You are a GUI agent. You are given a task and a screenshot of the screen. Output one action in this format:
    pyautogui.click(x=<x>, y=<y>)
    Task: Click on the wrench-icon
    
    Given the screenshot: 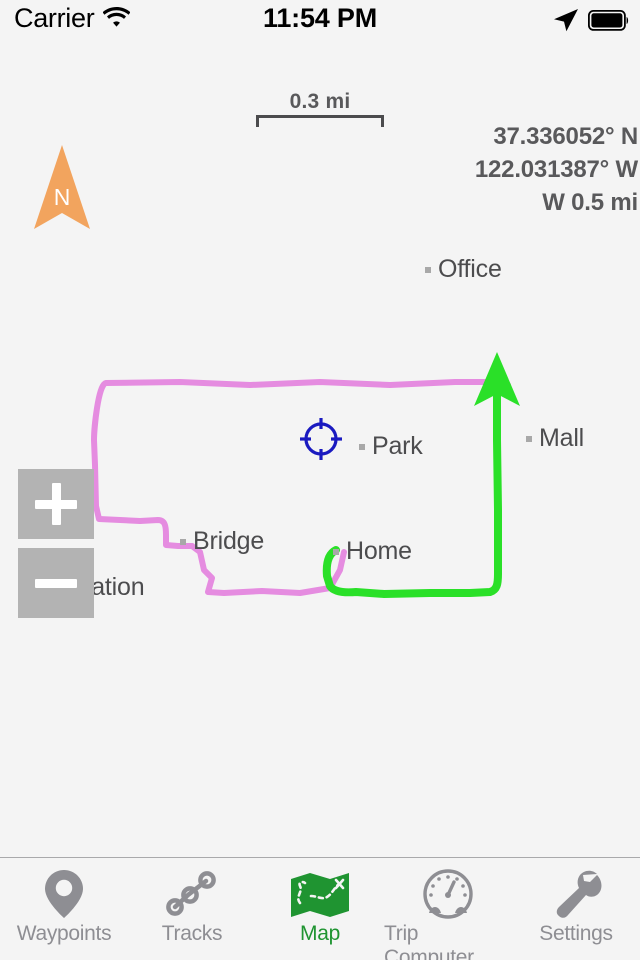 What is the action you would take?
    pyautogui.click(x=576, y=894)
    